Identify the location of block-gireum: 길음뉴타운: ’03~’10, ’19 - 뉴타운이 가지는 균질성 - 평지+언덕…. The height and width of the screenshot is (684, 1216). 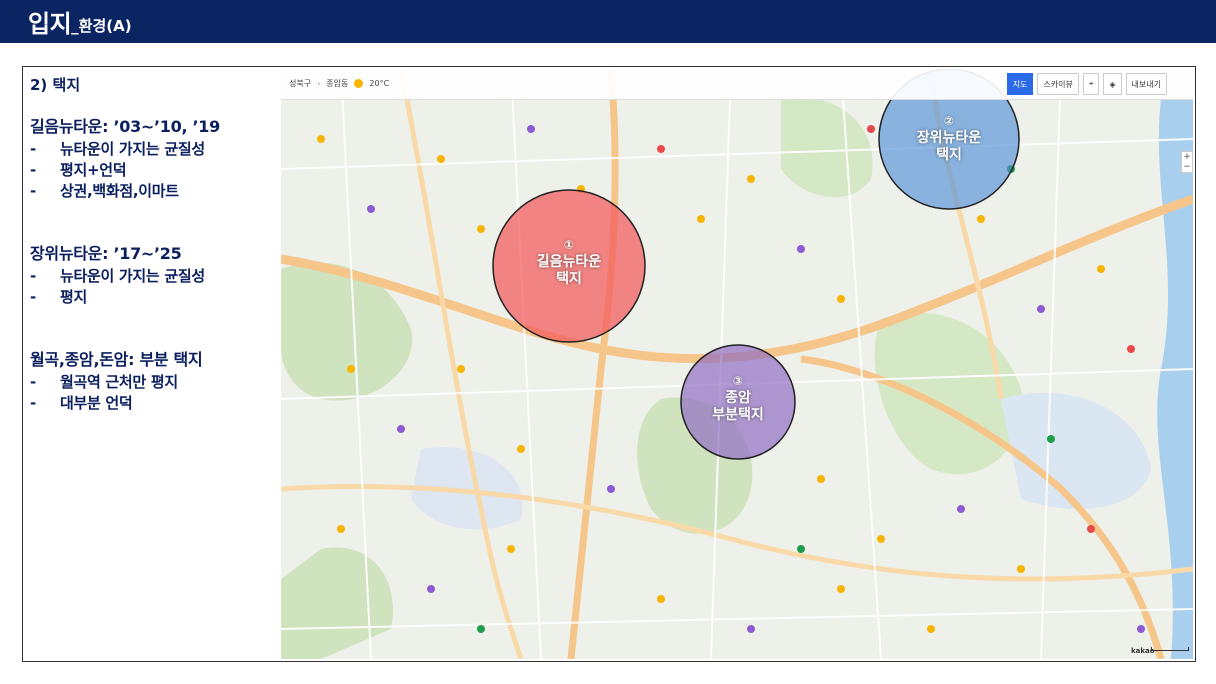
(154, 157).